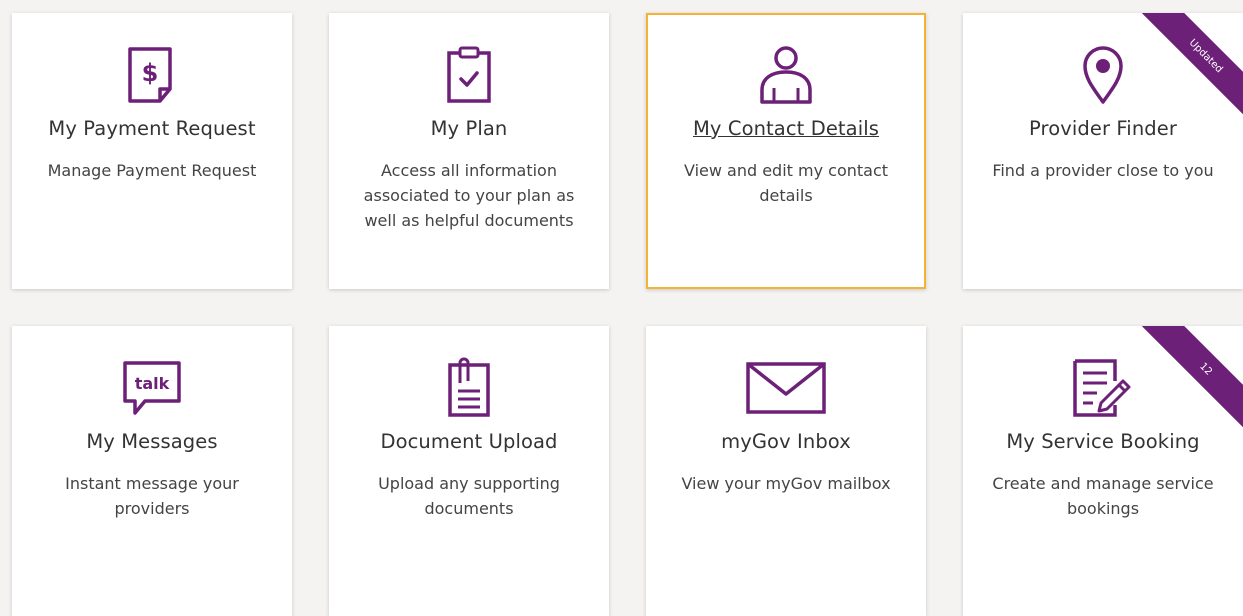 This screenshot has width=1243, height=616. What do you see at coordinates (469, 388) in the screenshot?
I see `document-clip-icon` at bounding box center [469, 388].